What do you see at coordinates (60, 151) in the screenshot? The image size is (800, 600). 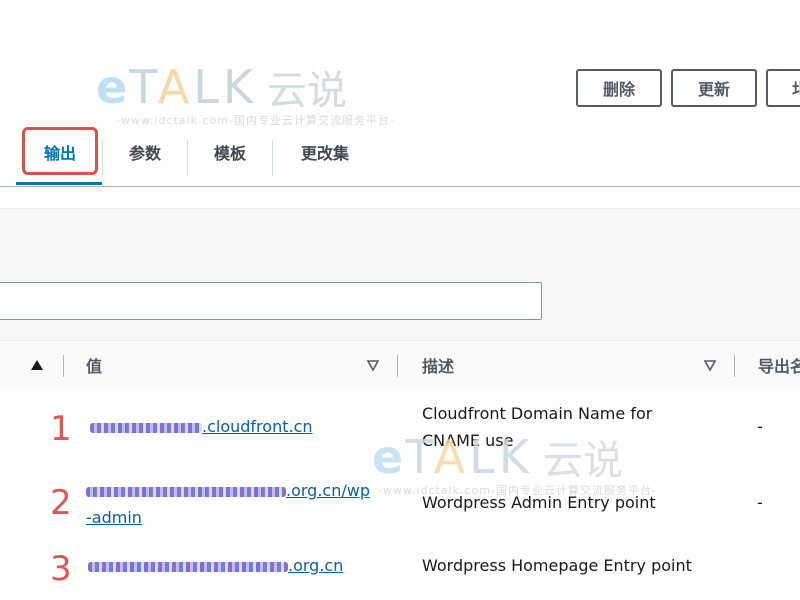 I see `annotation-highlight-box` at bounding box center [60, 151].